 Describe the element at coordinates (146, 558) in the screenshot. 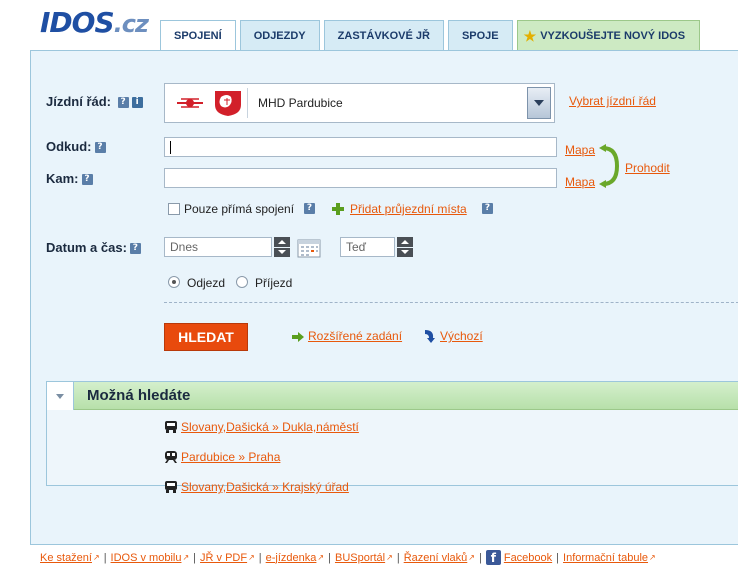

I see `footer-link-idos-v-mobilu: IDOS v mobilu` at that location.